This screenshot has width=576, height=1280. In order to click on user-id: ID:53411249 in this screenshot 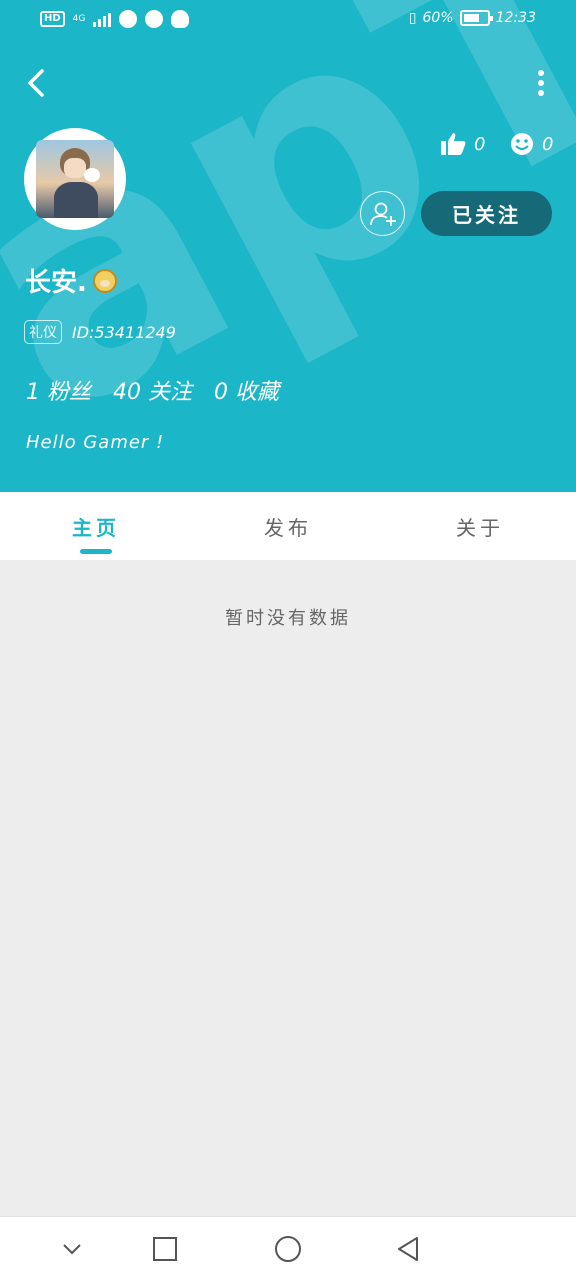, I will do `click(124, 332)`.